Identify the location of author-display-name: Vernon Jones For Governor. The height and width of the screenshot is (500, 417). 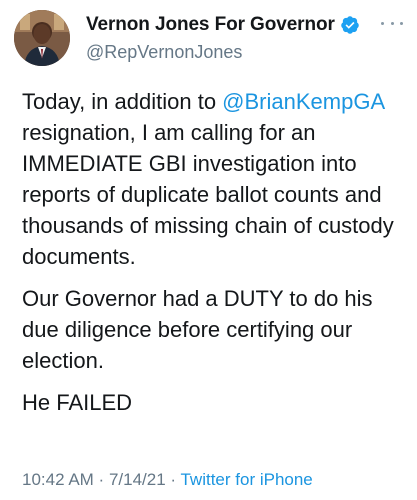
(210, 25).